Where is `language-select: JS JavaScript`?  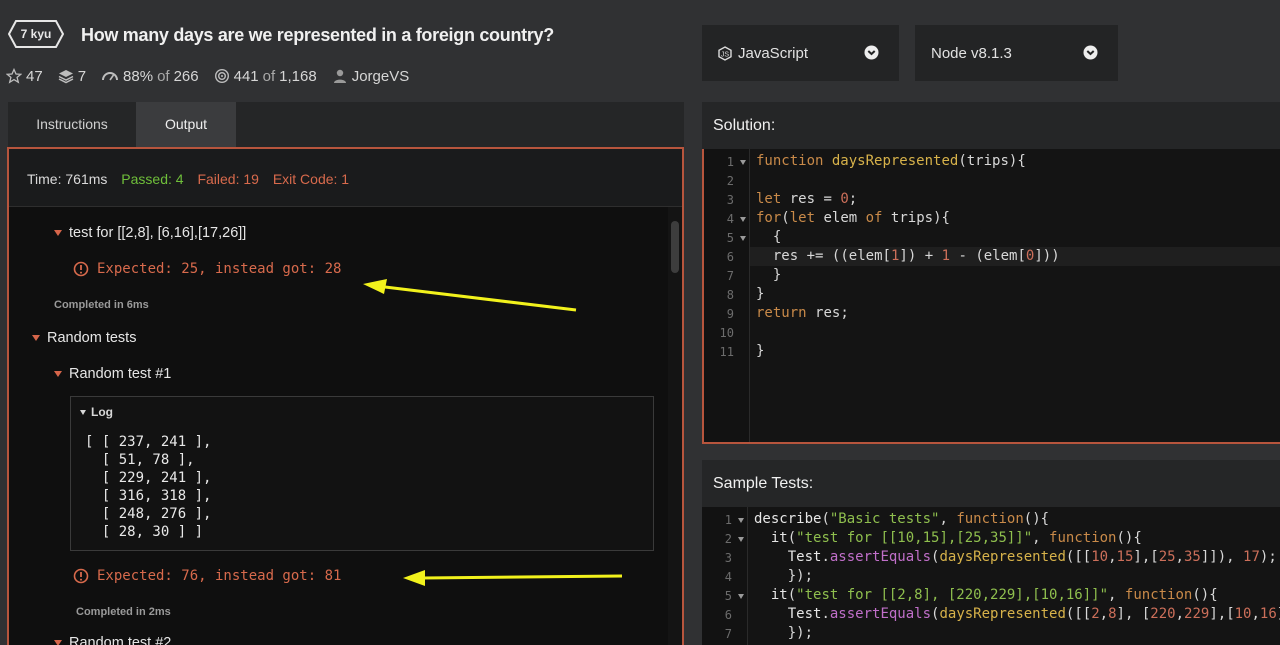 language-select: JS JavaScript is located at coordinates (800, 53).